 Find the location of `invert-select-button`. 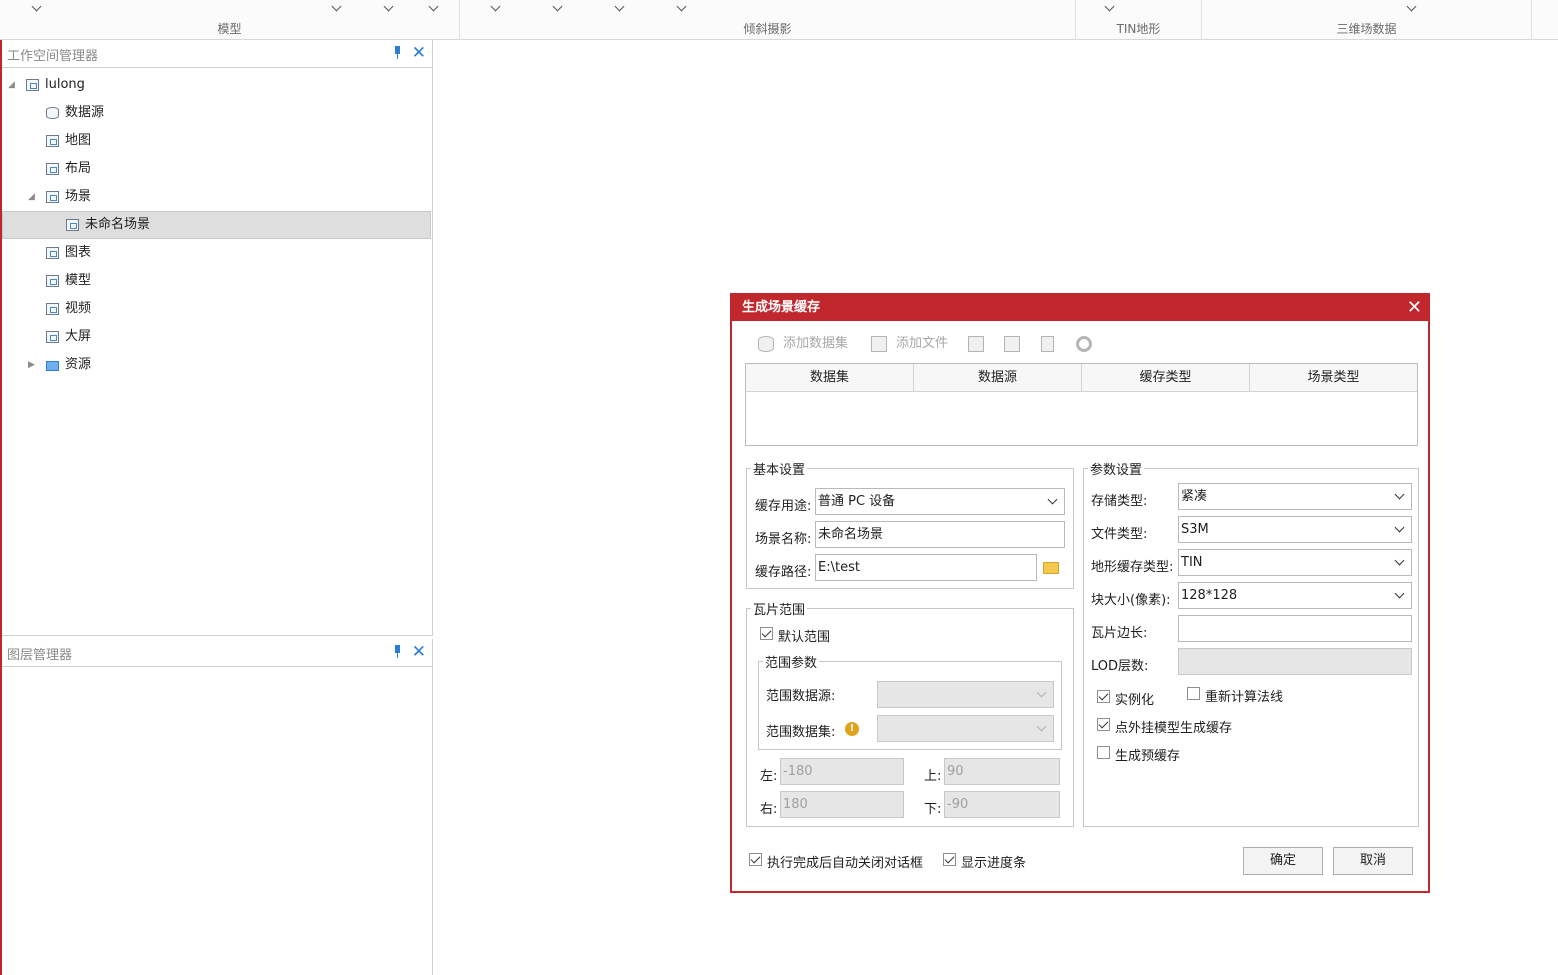

invert-select-button is located at coordinates (1013, 344).